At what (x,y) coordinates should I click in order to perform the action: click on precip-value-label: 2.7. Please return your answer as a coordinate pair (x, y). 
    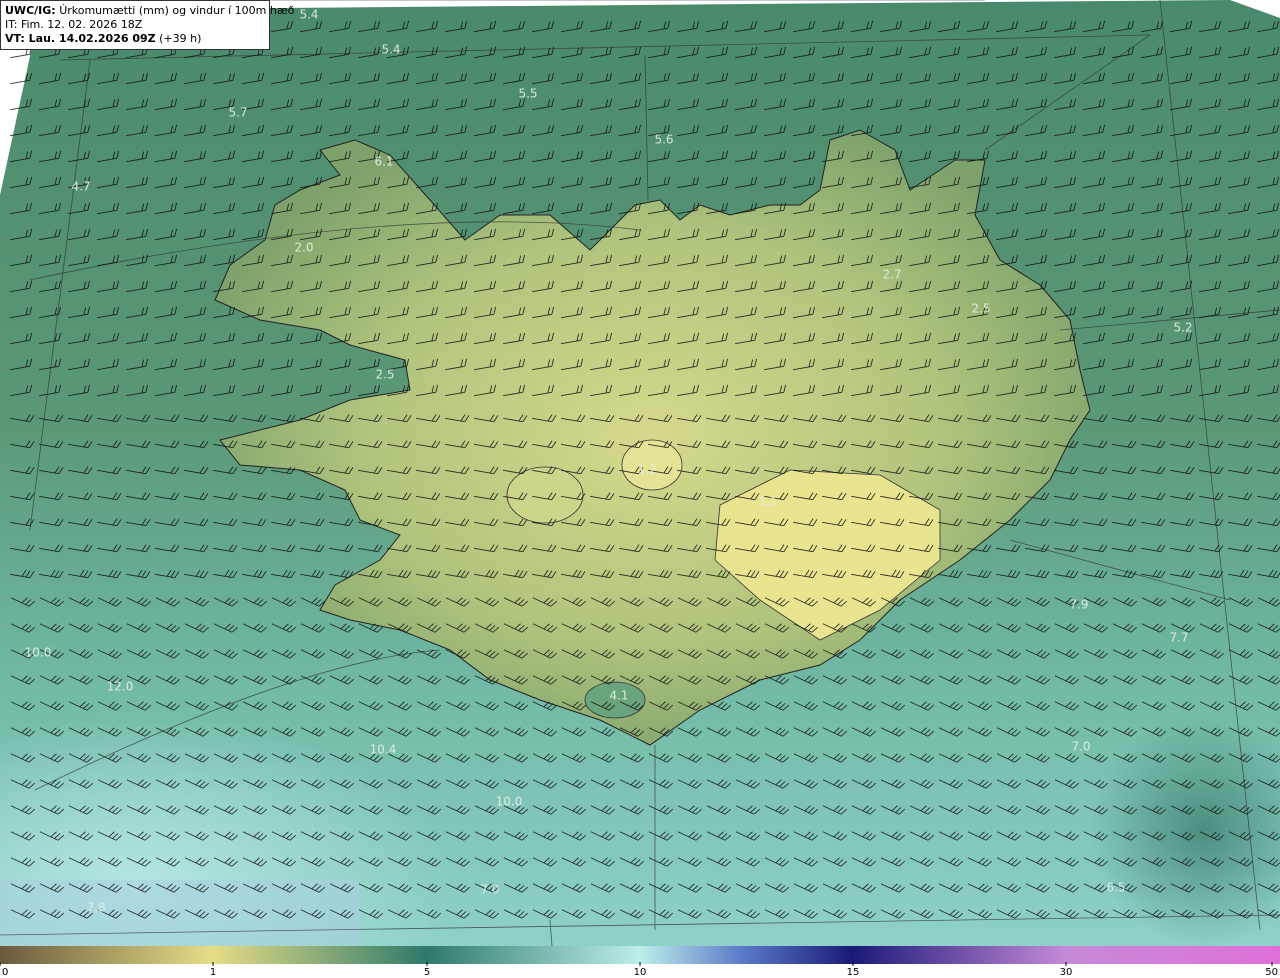
    Looking at the image, I should click on (891, 275).